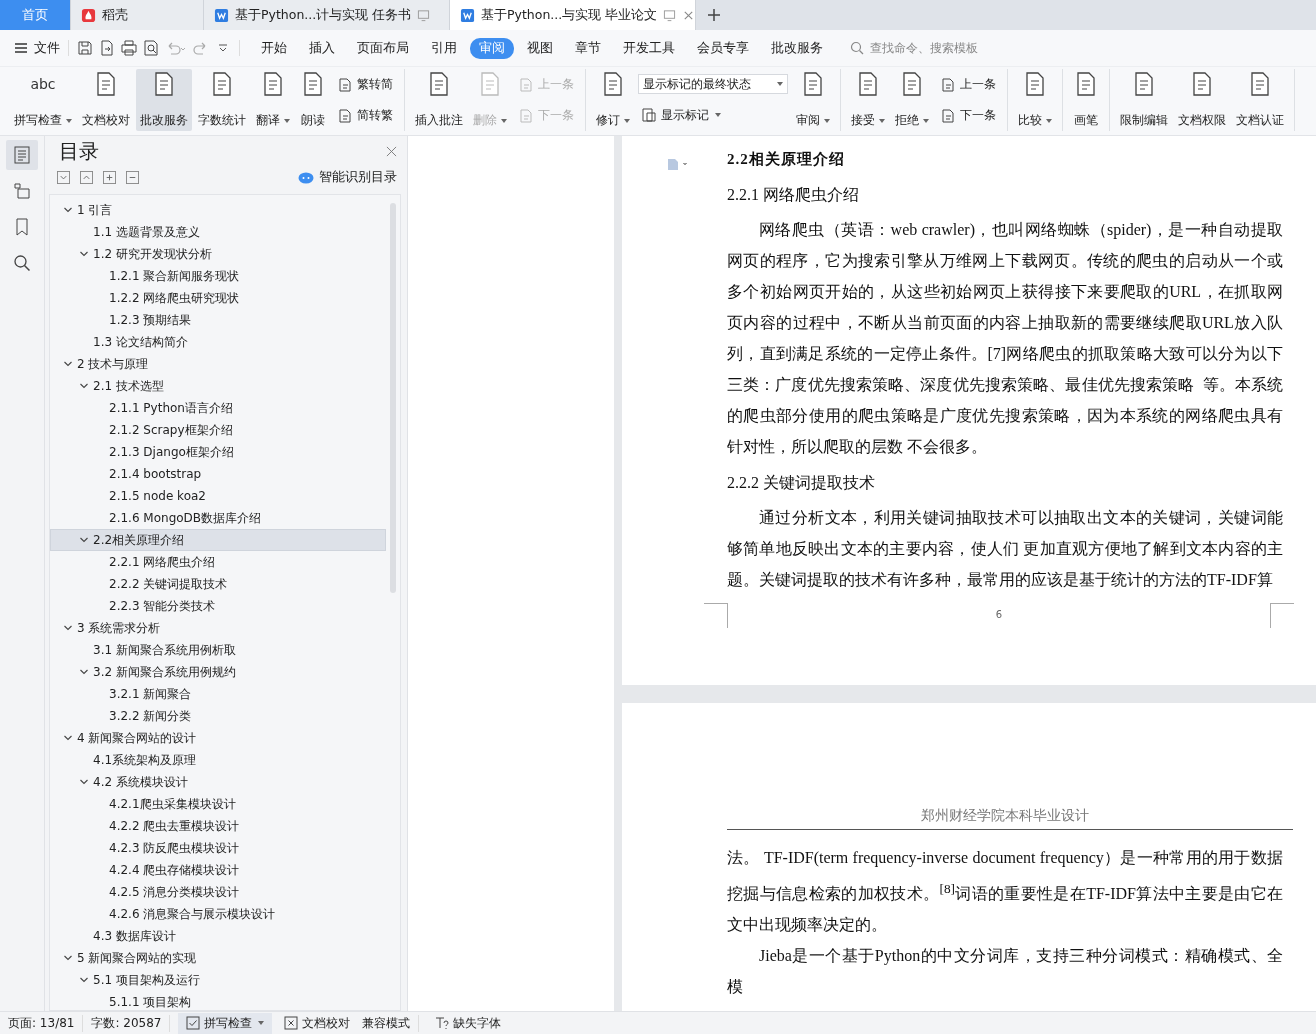 This screenshot has height=1034, width=1316. What do you see at coordinates (439, 100) in the screenshot?
I see `ribbon-button: 插入批注` at bounding box center [439, 100].